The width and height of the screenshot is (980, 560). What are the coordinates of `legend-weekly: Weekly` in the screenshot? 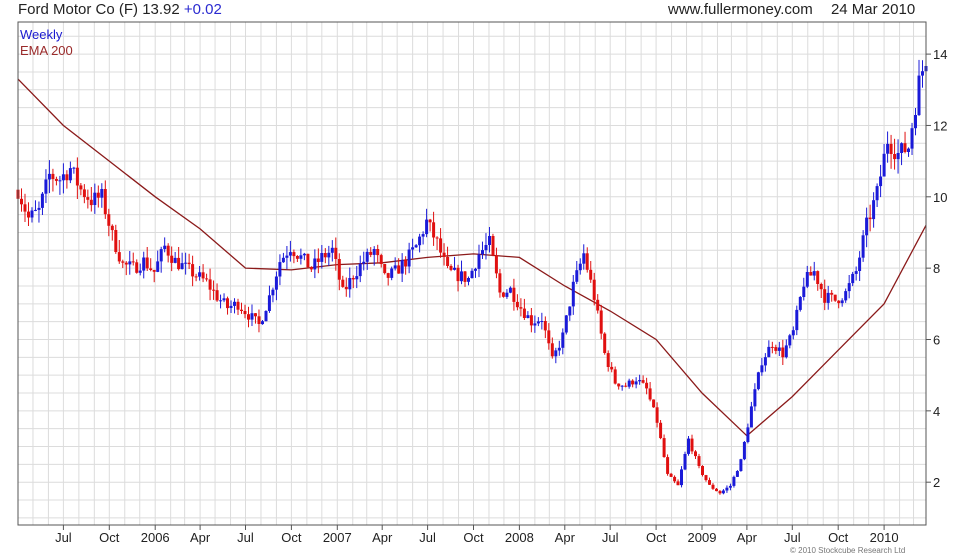 It's located at (41, 34).